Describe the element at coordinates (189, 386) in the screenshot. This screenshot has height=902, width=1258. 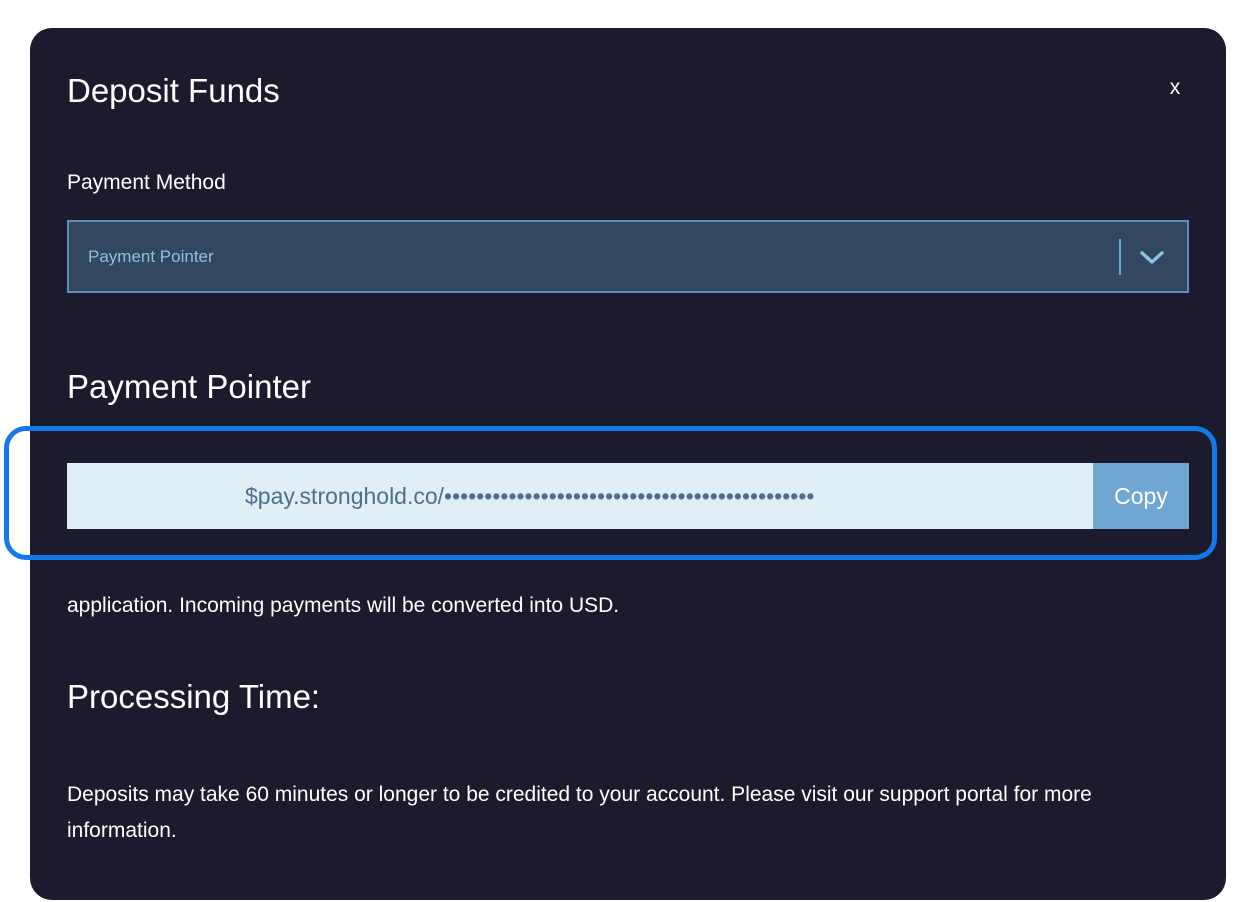
I see `payment-pointer-heading: Payment Pointer` at that location.